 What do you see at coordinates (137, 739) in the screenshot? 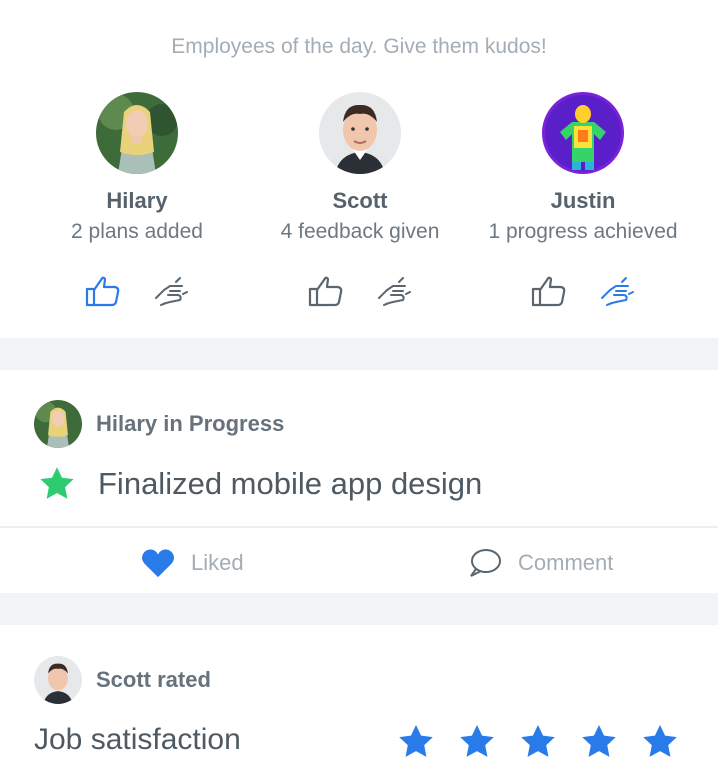
I see `rating-label: Job satisfaction` at bounding box center [137, 739].